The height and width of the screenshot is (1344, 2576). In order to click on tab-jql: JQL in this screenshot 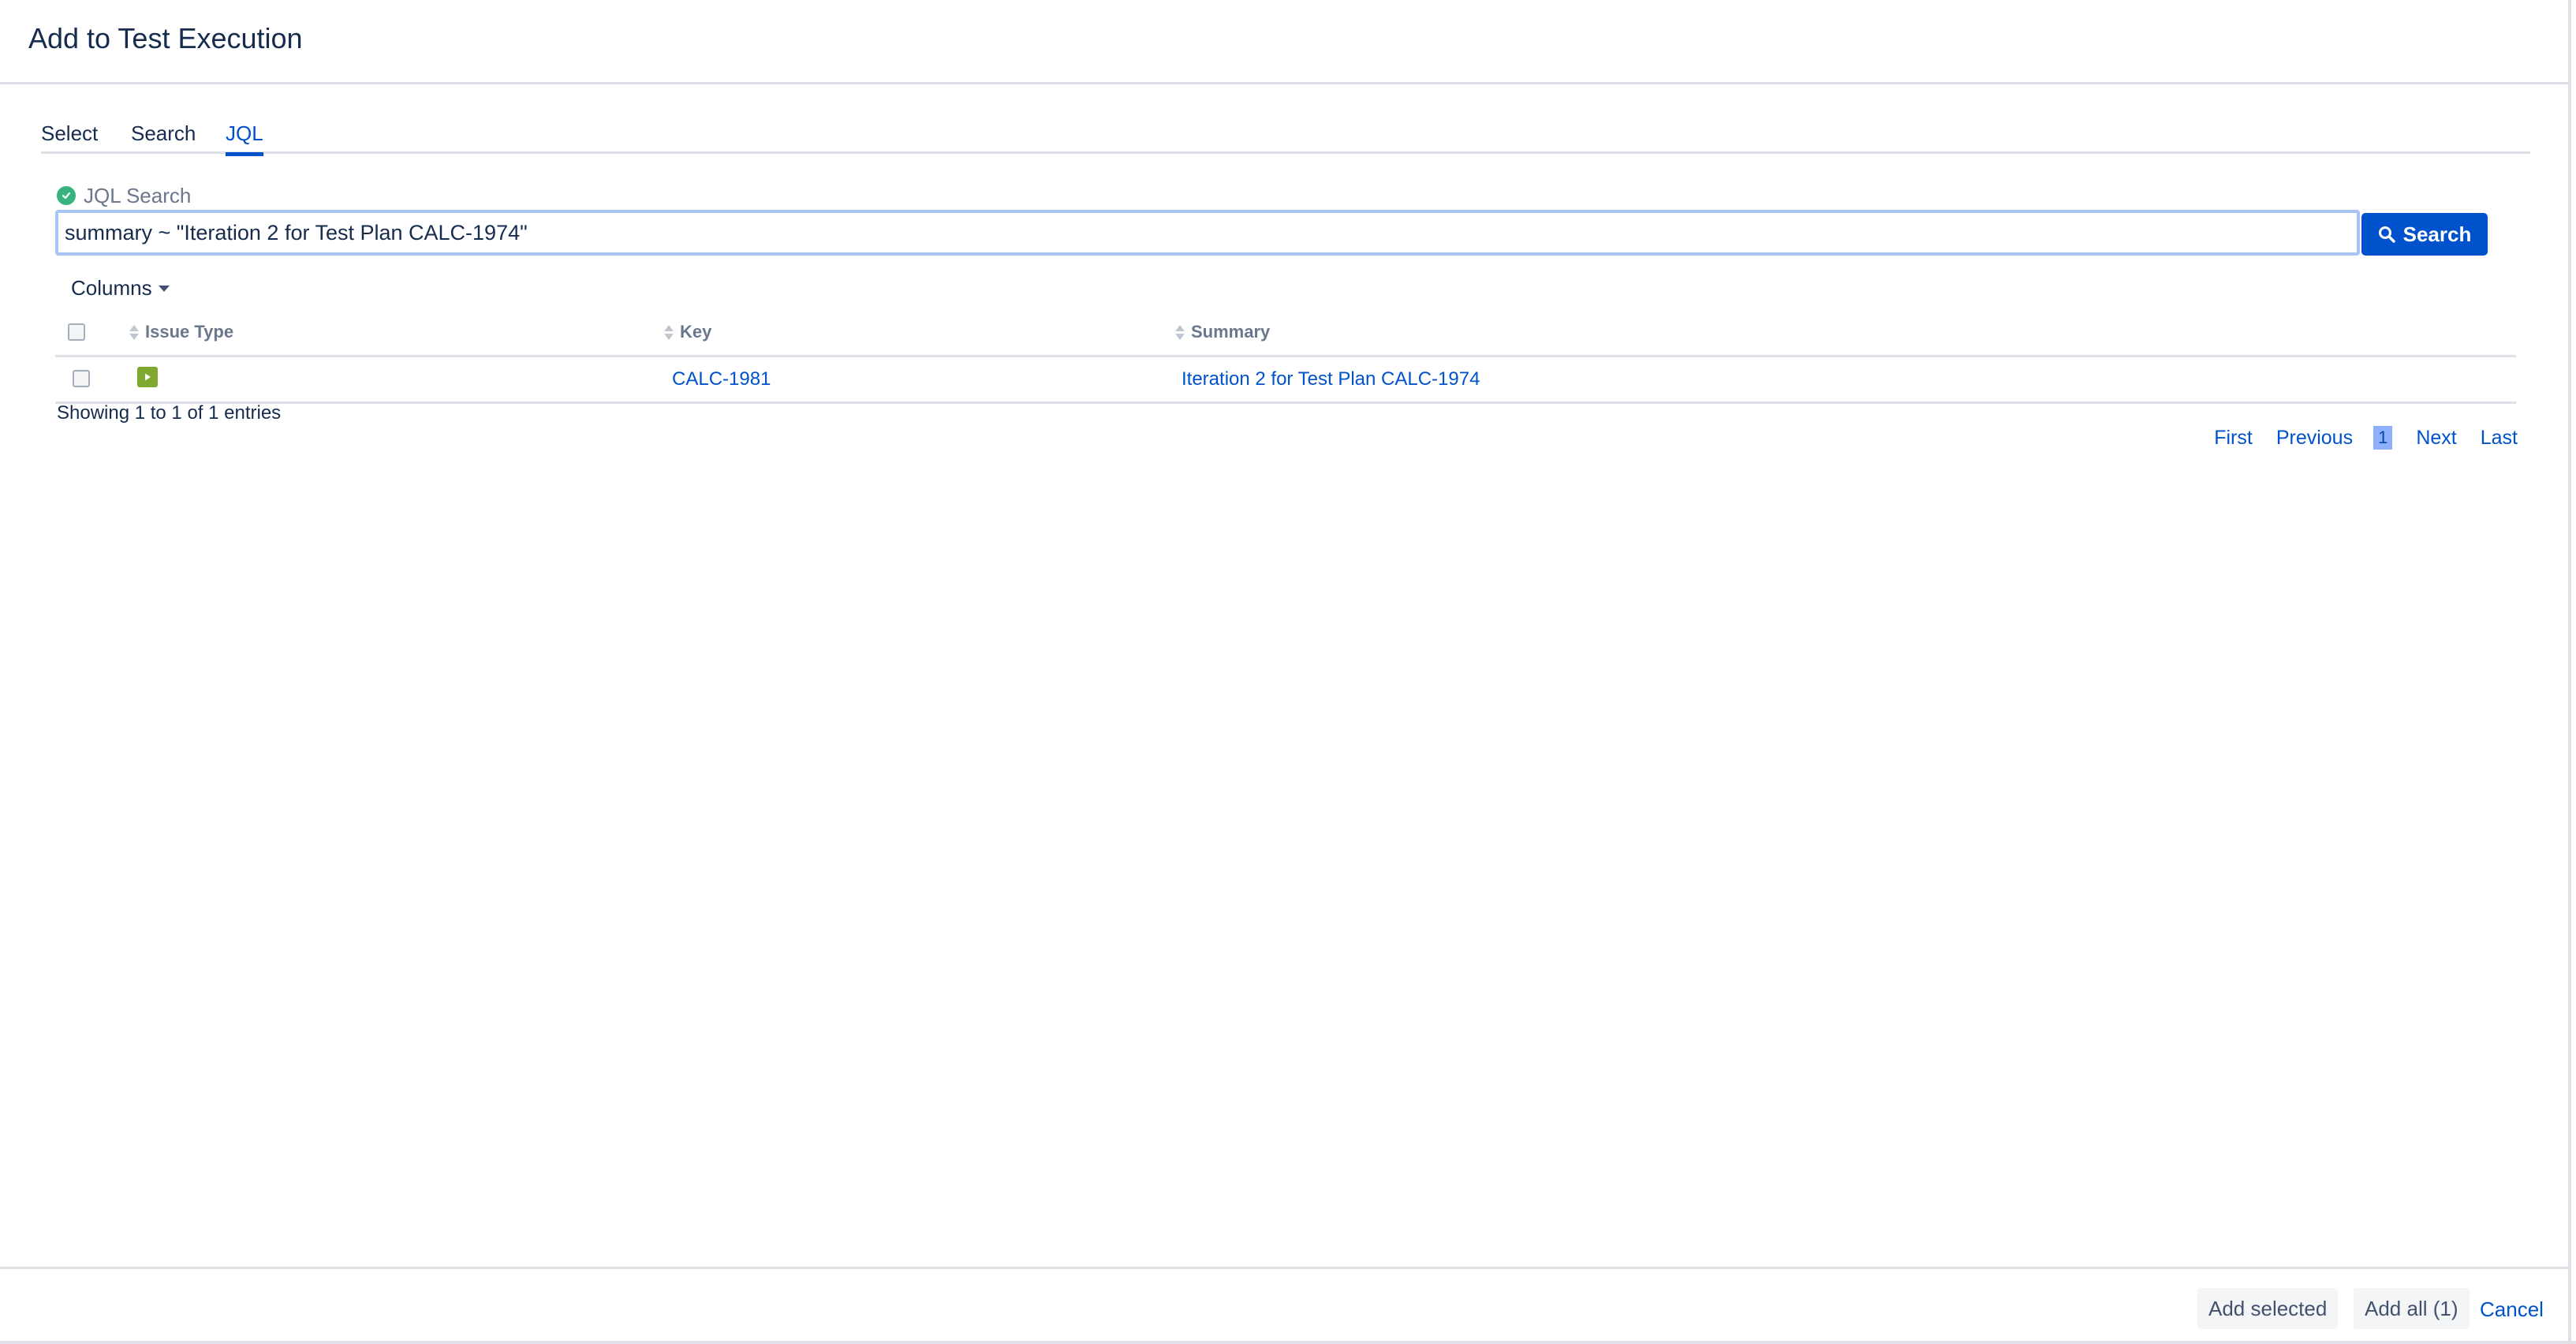, I will do `click(244, 138)`.